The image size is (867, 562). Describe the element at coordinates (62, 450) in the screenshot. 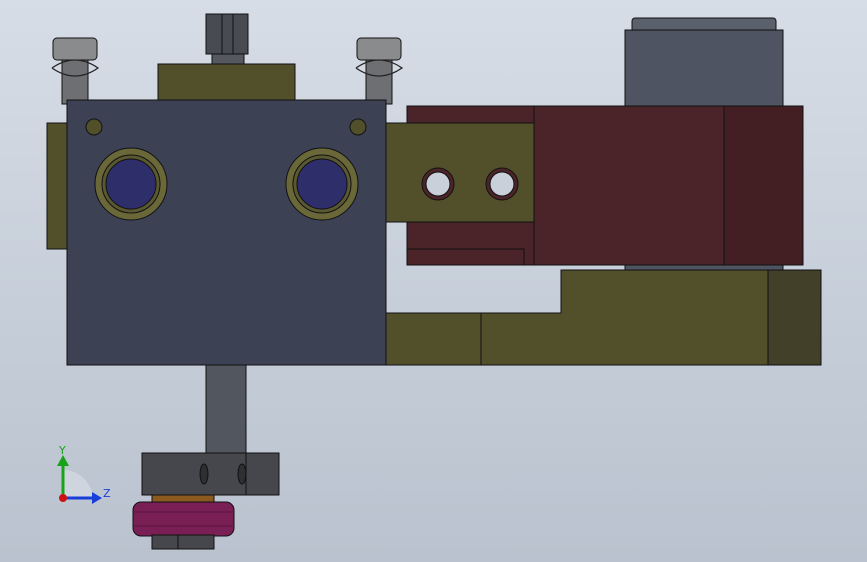

I see `y-axis-label: Y` at that location.